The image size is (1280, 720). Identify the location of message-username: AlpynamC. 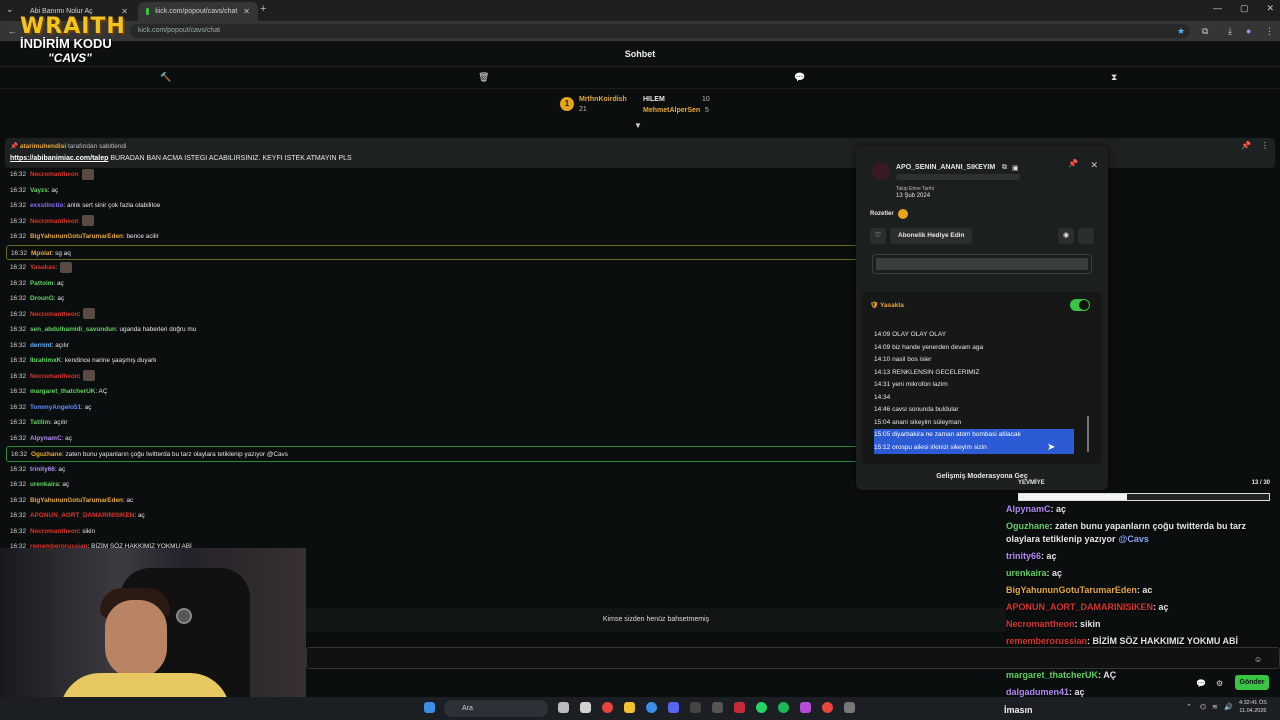
(46, 438).